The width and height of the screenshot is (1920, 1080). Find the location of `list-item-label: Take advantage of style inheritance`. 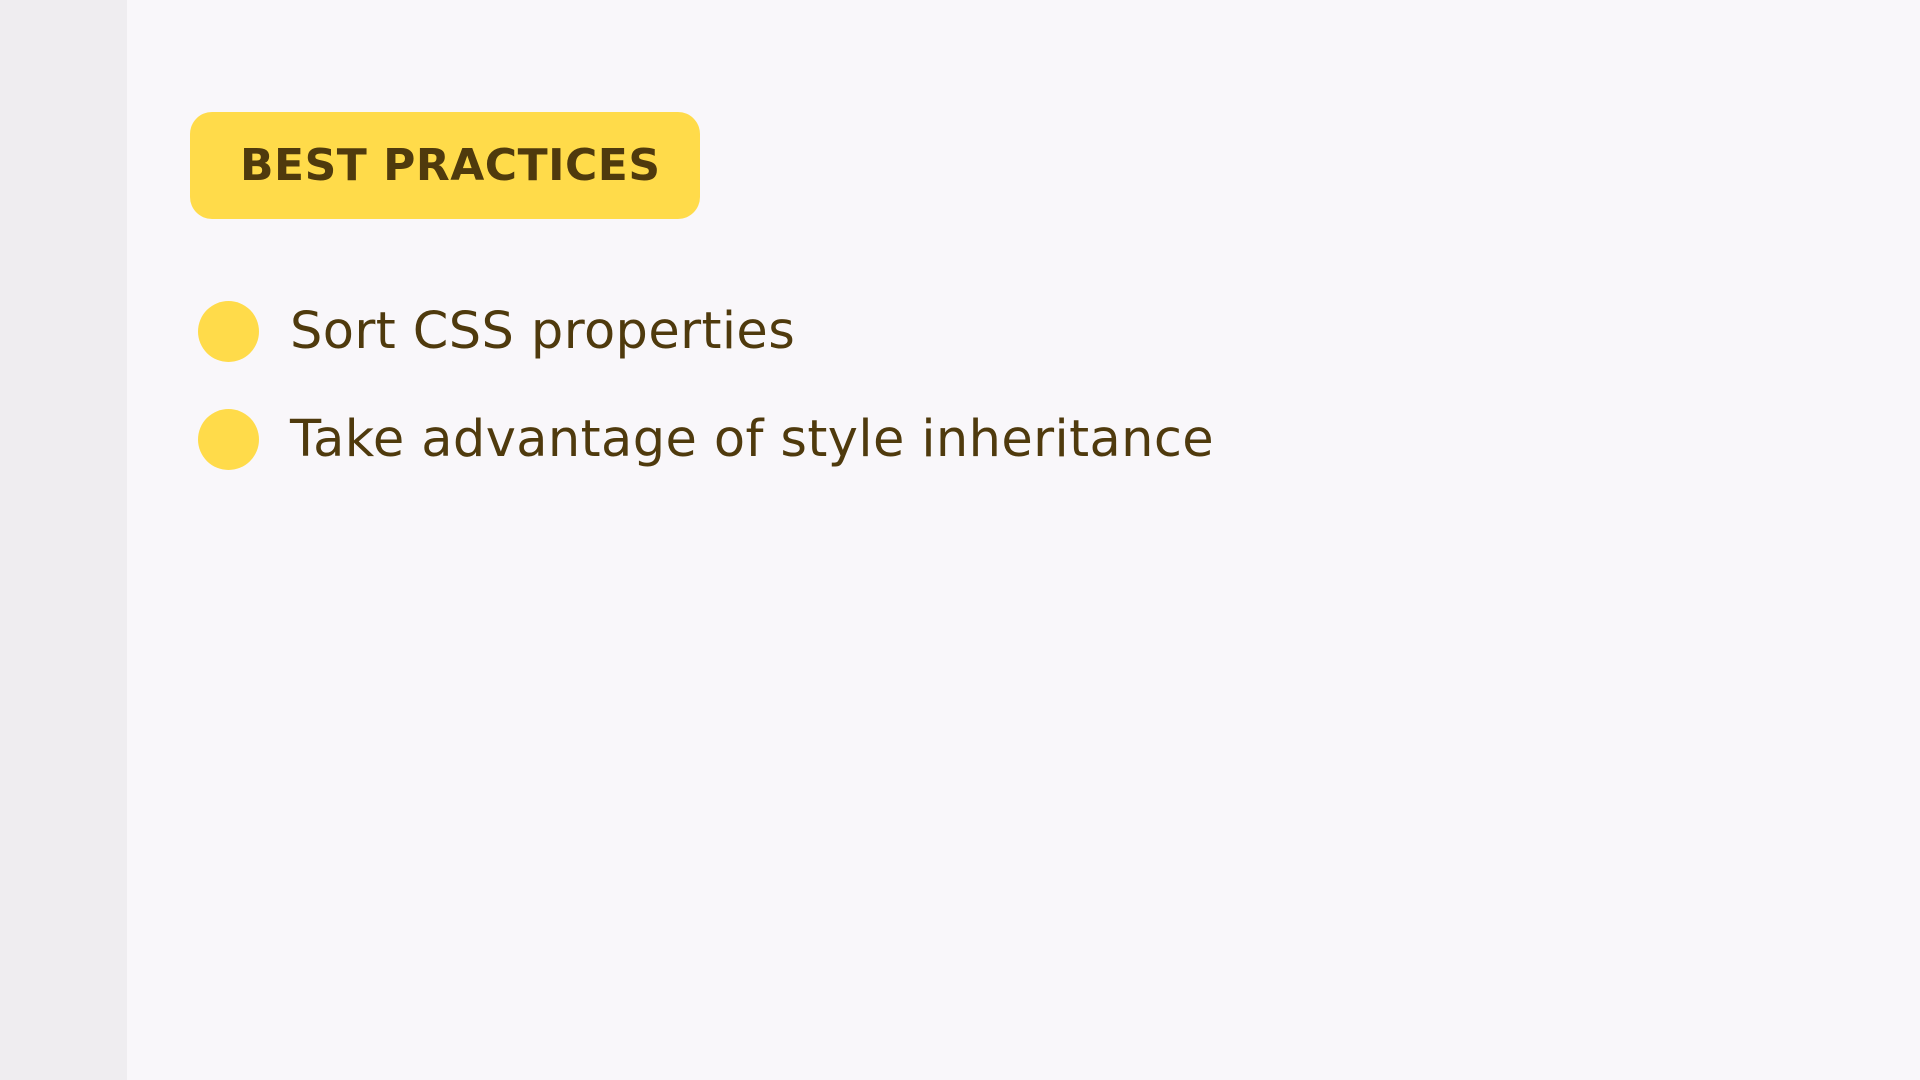

list-item-label: Take advantage of style inheritance is located at coordinates (752, 439).